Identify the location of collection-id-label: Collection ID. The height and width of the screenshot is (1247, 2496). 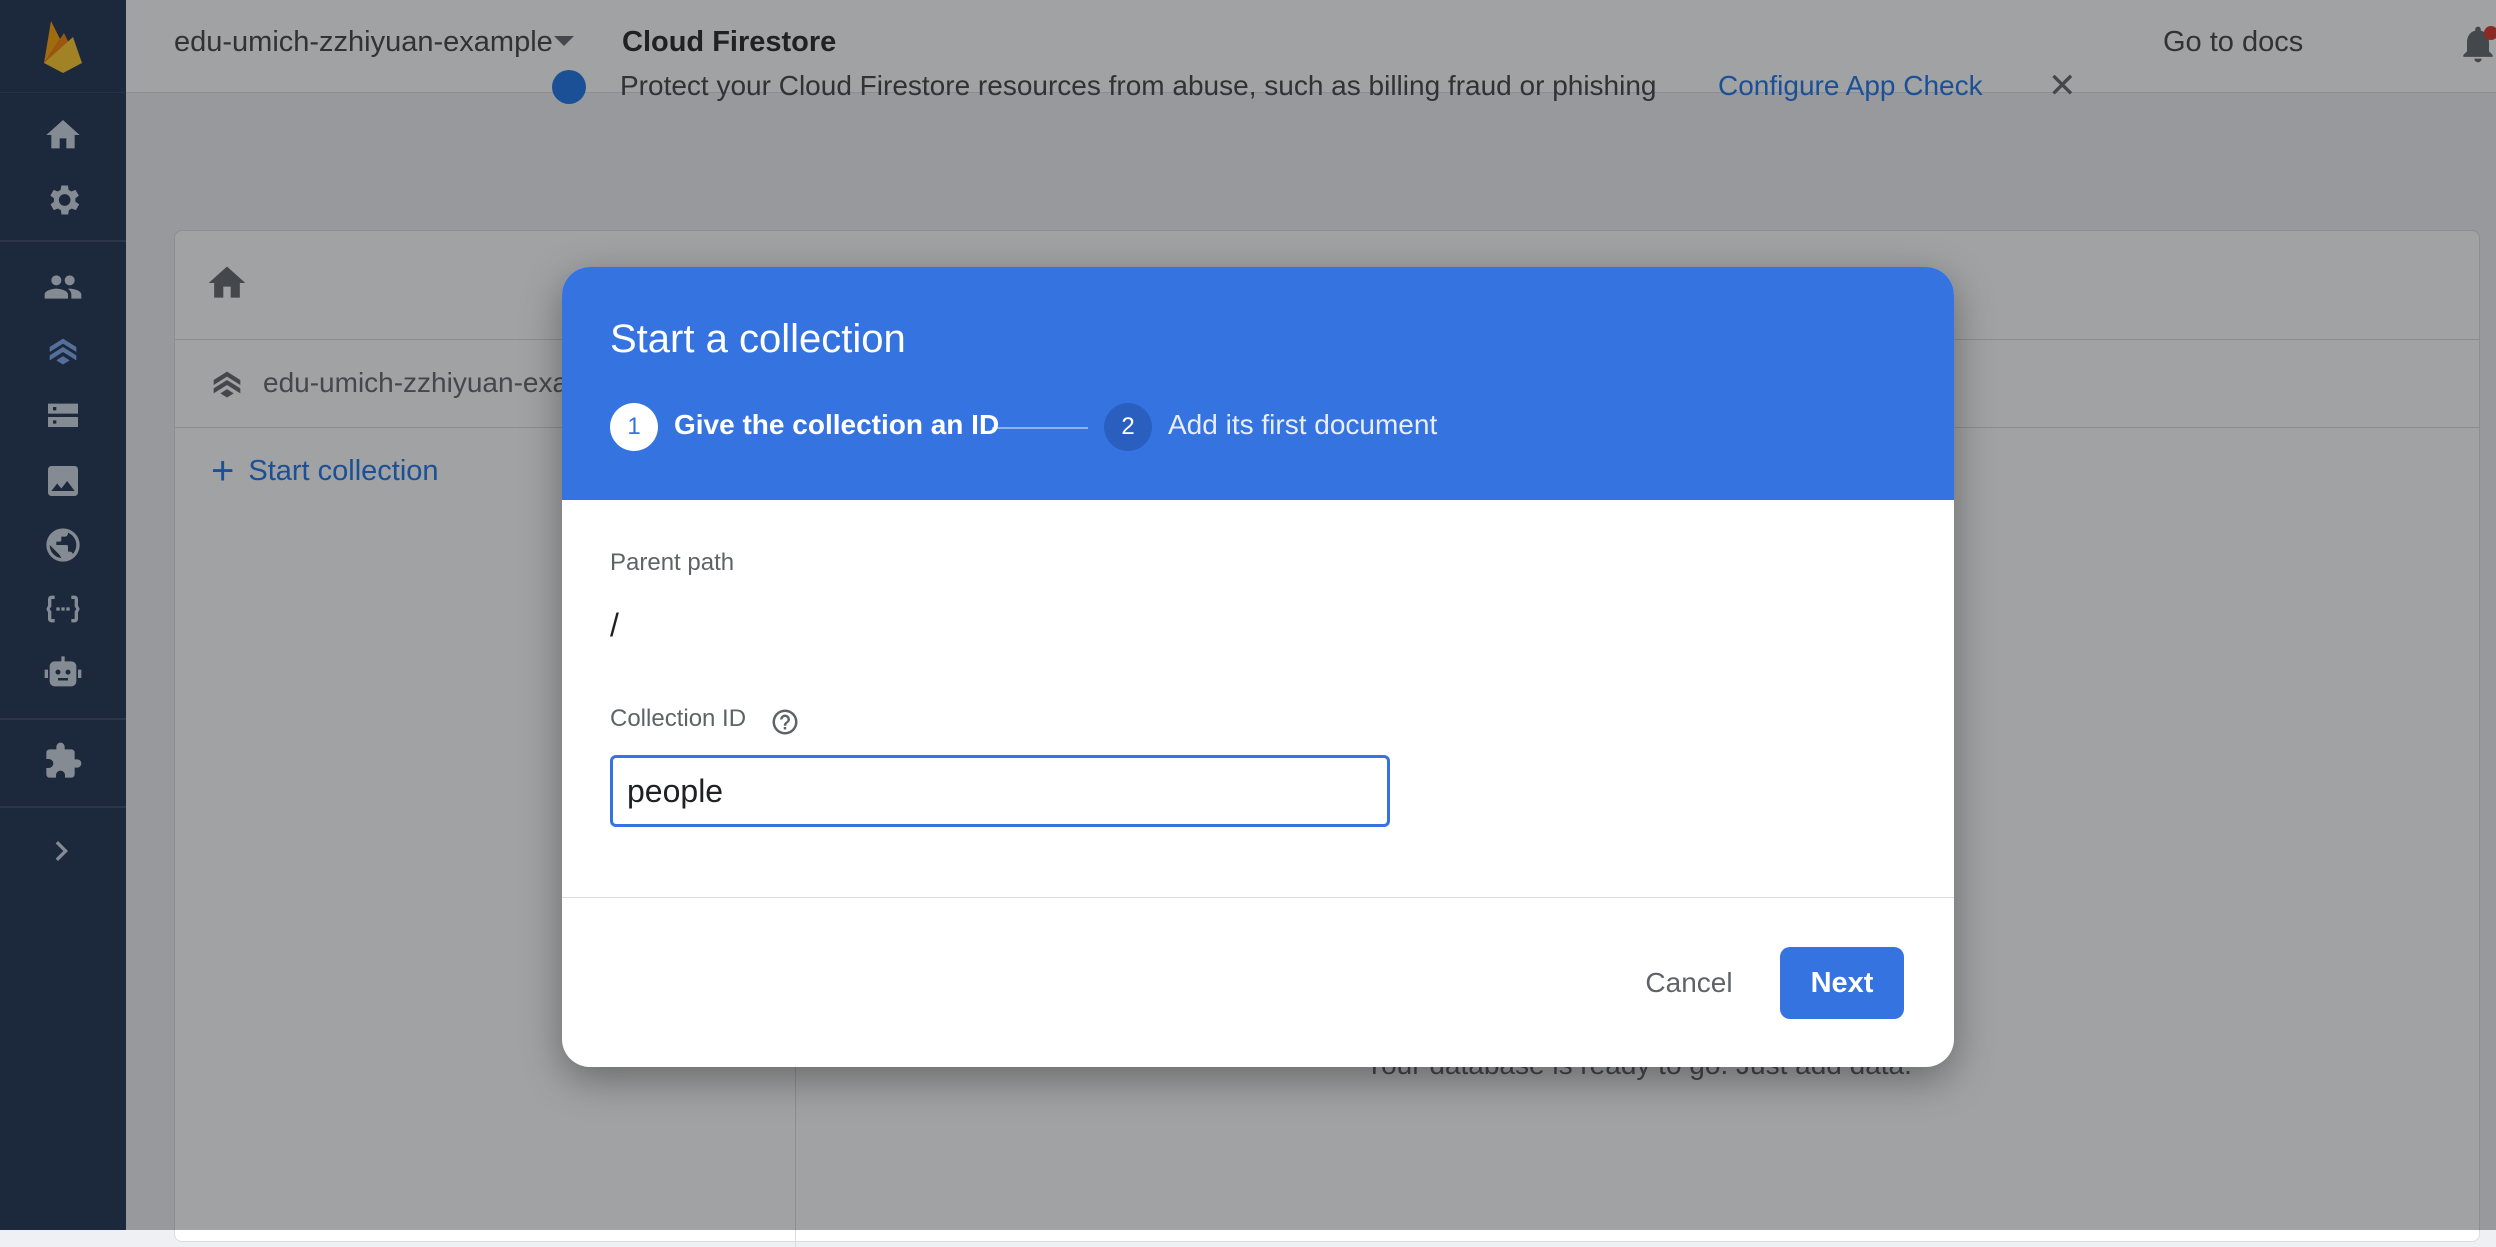
(678, 718).